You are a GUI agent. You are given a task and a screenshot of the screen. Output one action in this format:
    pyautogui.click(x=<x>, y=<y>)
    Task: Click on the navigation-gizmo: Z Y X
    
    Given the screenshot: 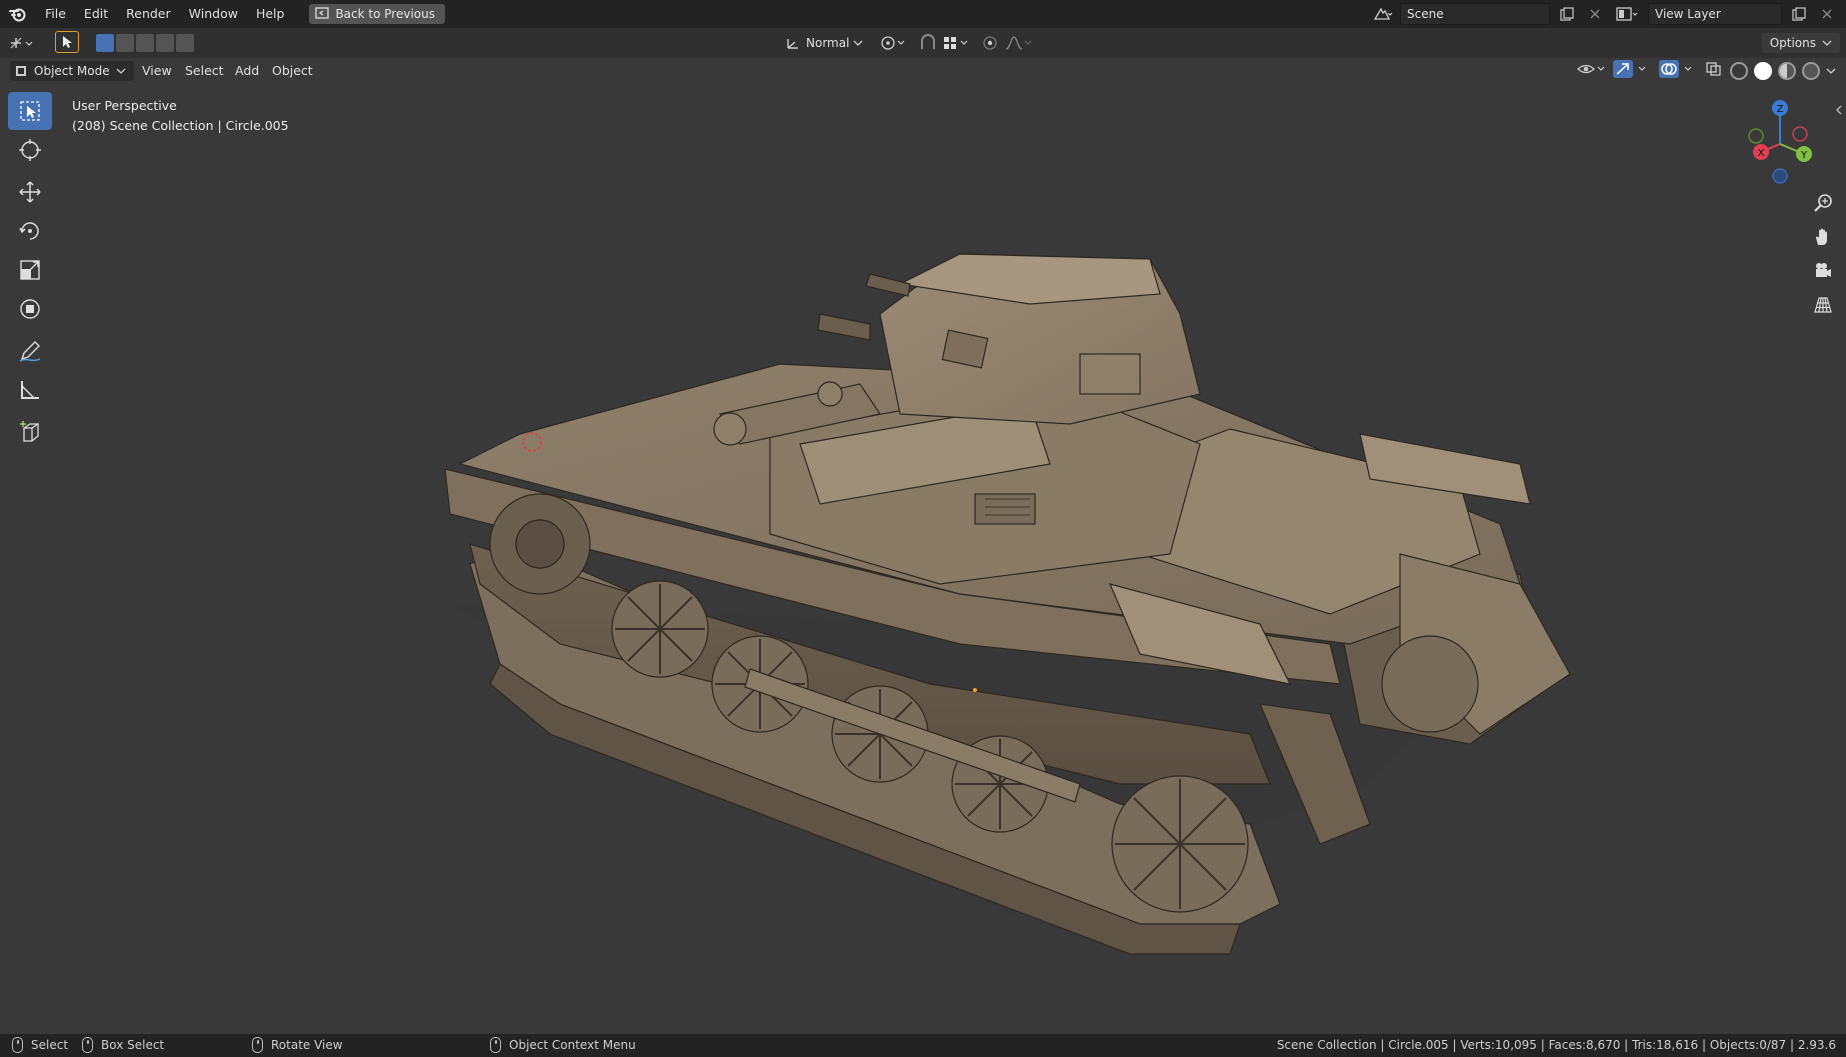 What is the action you would take?
    pyautogui.click(x=1780, y=144)
    